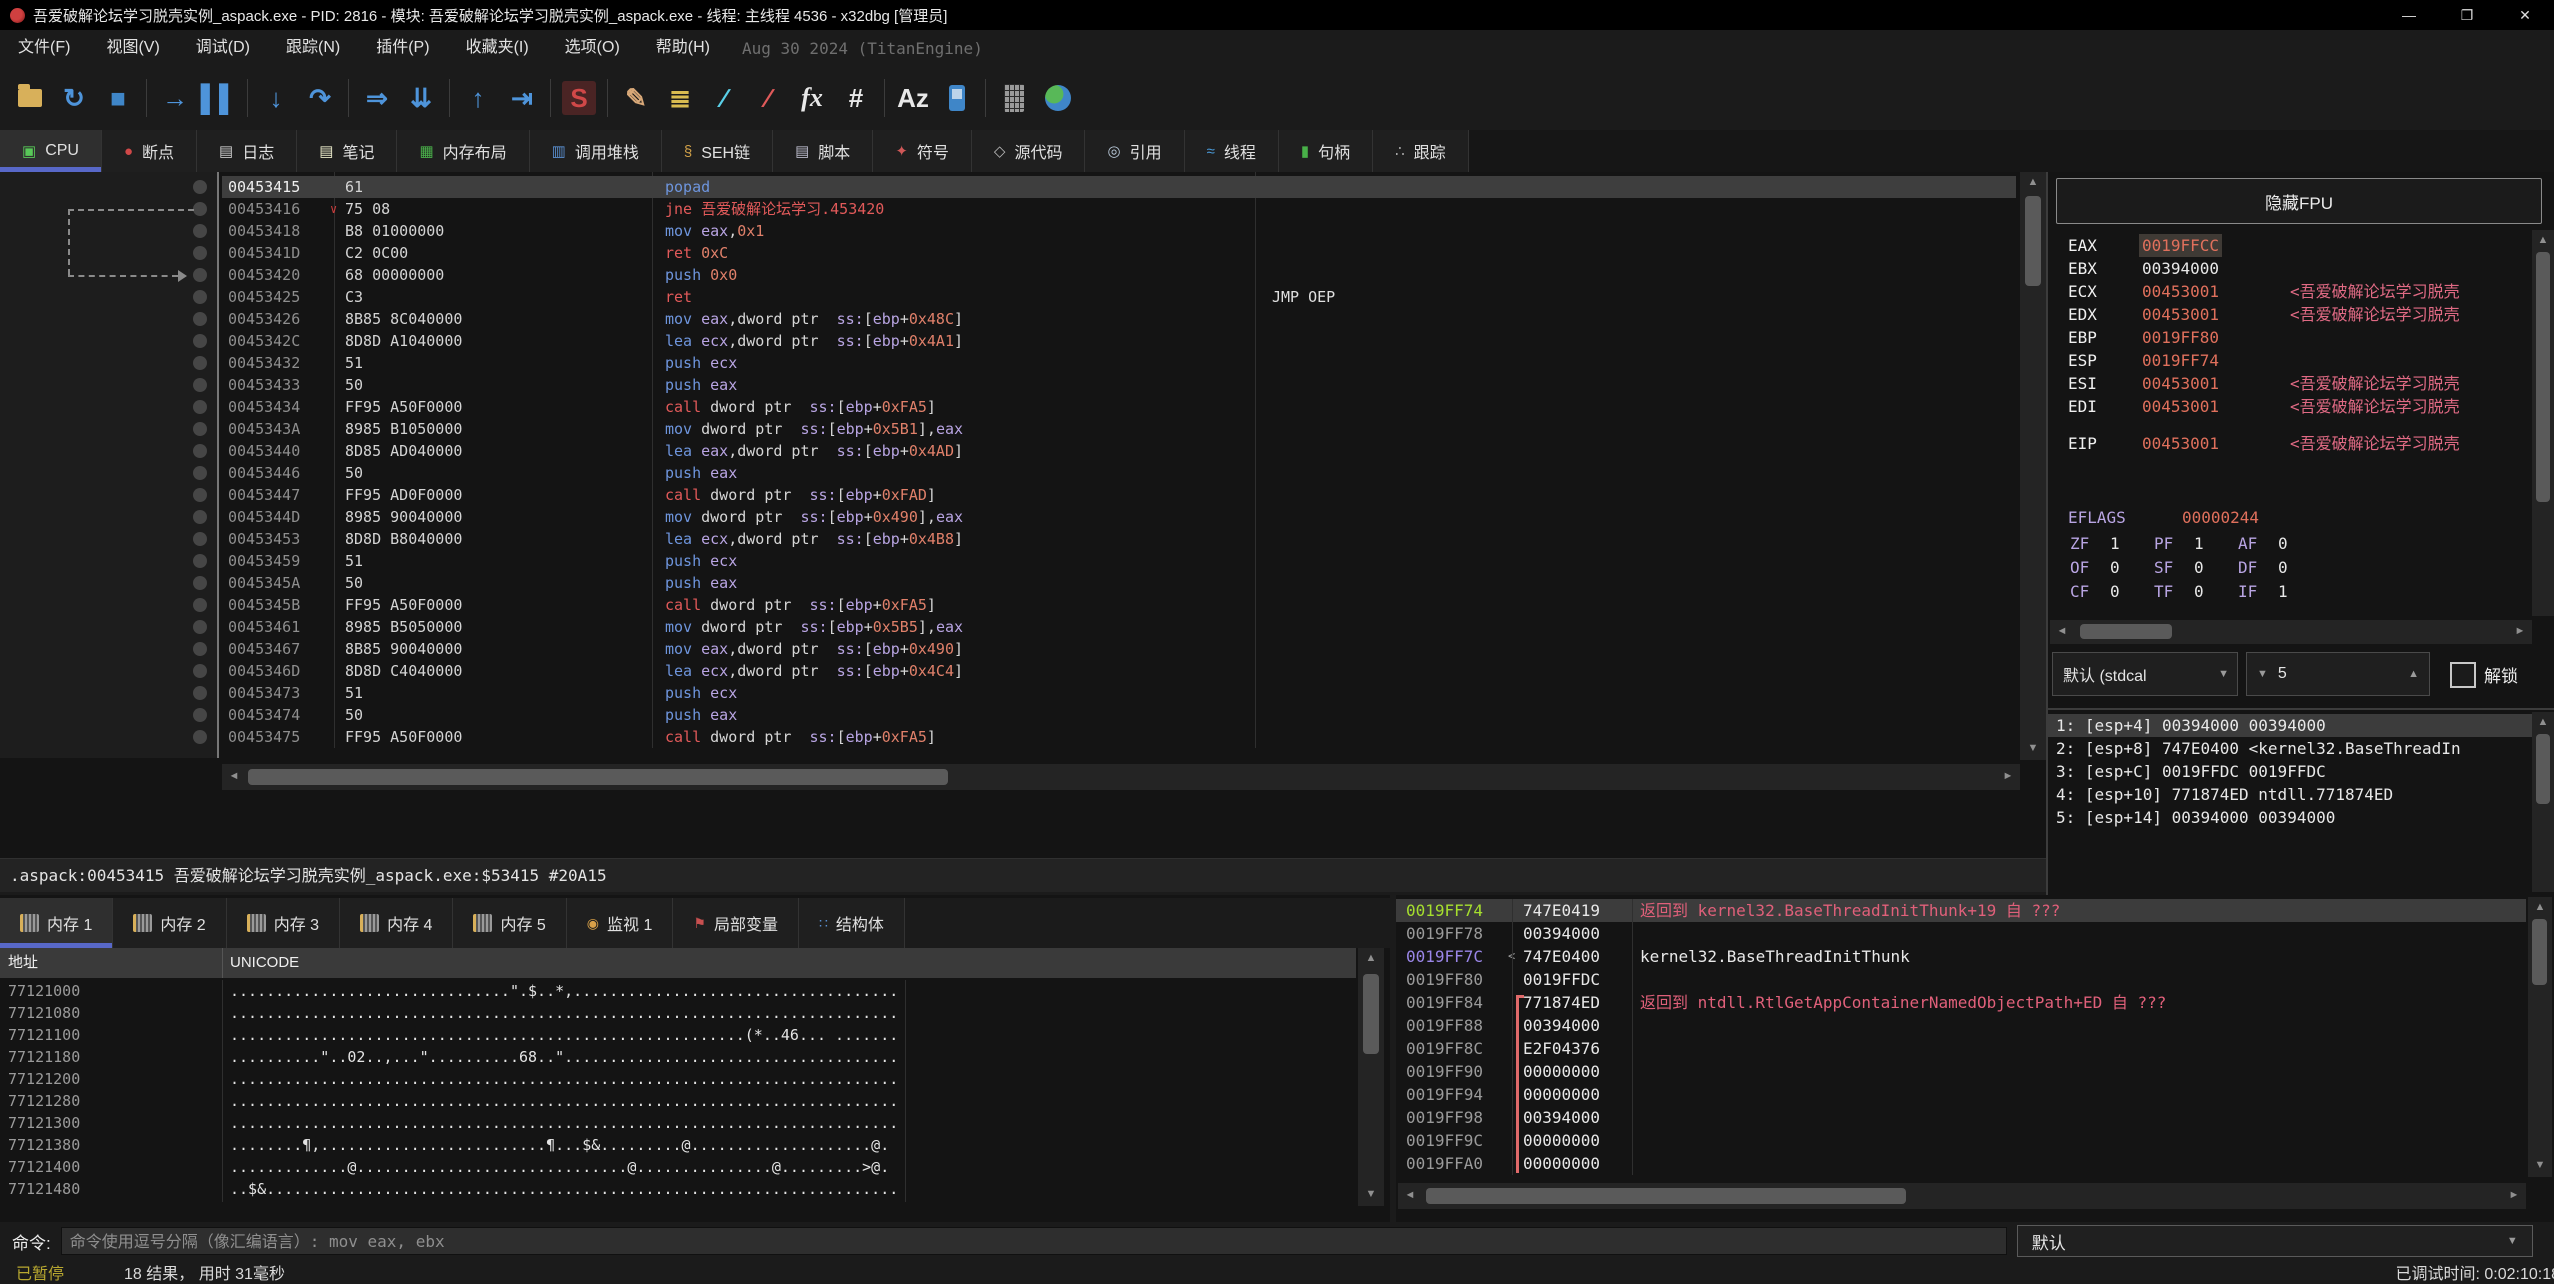 Image resolution: width=2554 pixels, height=1284 pixels. I want to click on step-into-icon: ↓, so click(276, 98).